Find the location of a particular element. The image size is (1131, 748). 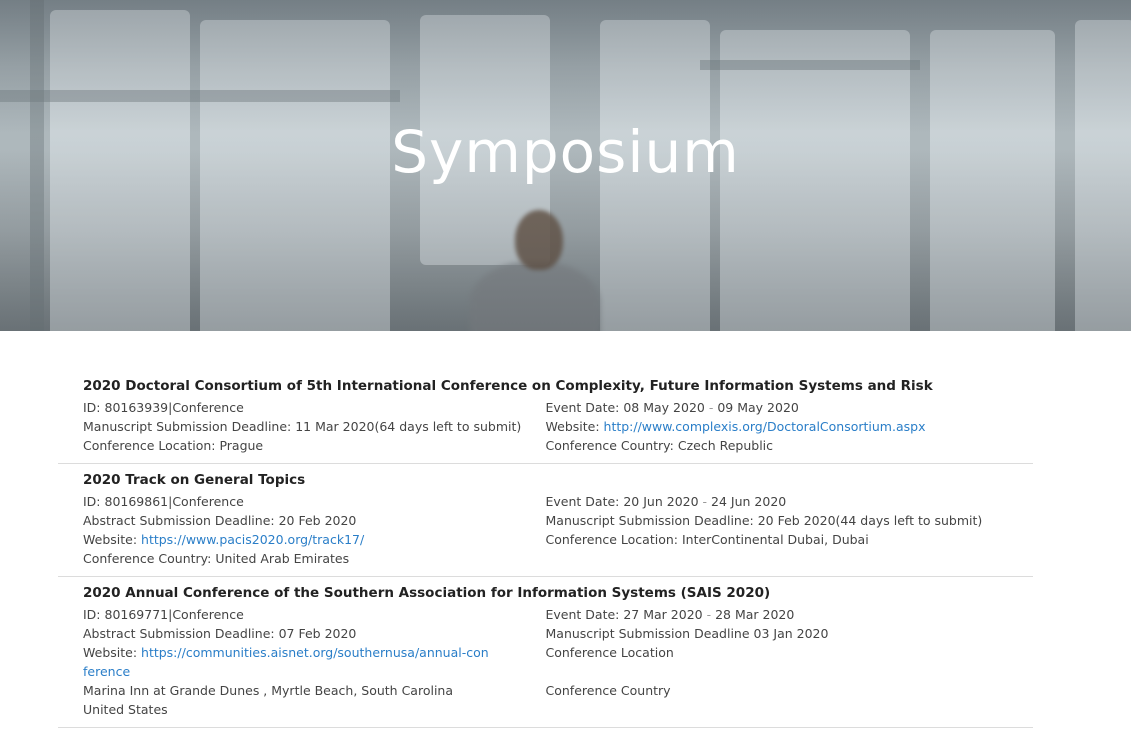

event-date: Event Date: 27 Mar 2020 - 28 Mar 2020 is located at coordinates (777, 614).